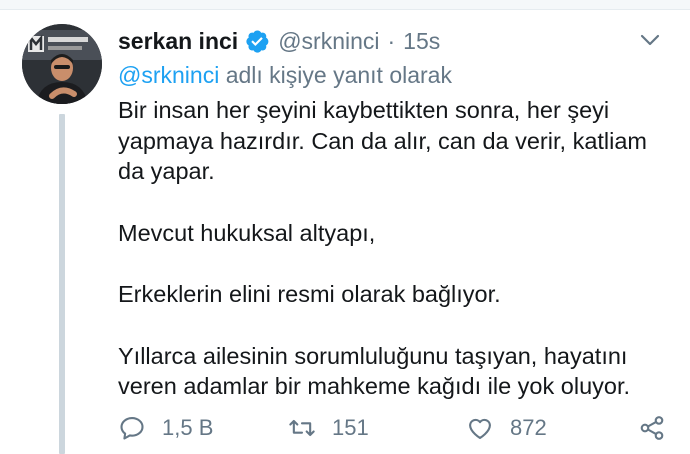  What do you see at coordinates (506, 428) in the screenshot?
I see `like-button: 872` at bounding box center [506, 428].